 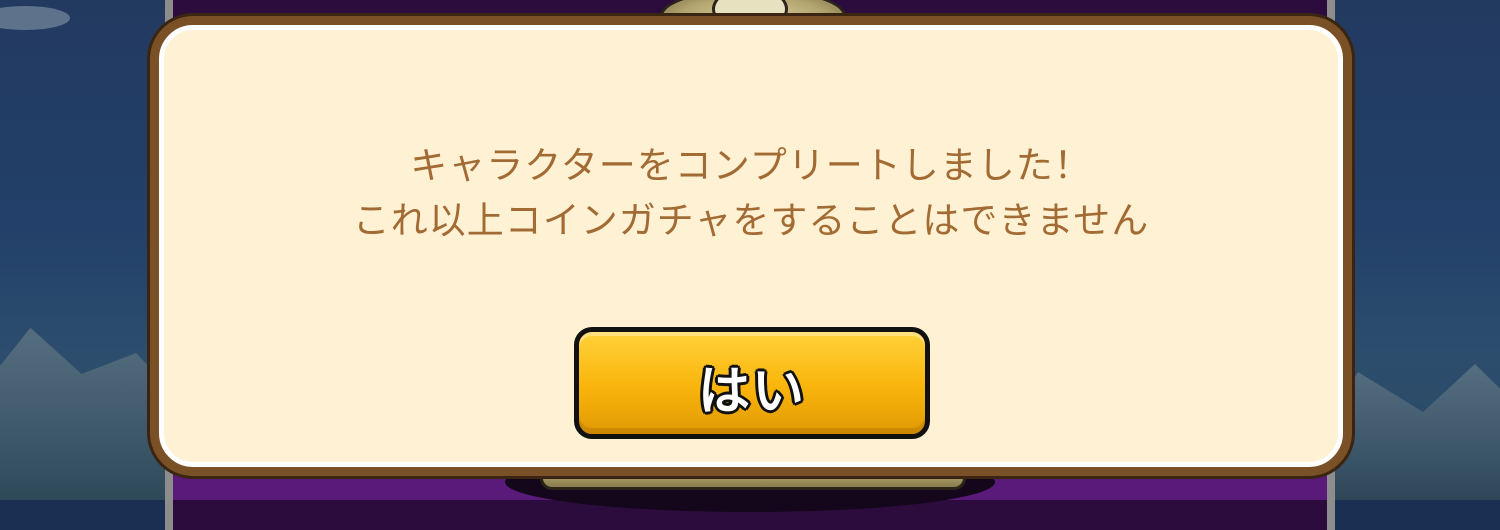 I want to click on yes-button-label: はい, so click(x=751, y=392).